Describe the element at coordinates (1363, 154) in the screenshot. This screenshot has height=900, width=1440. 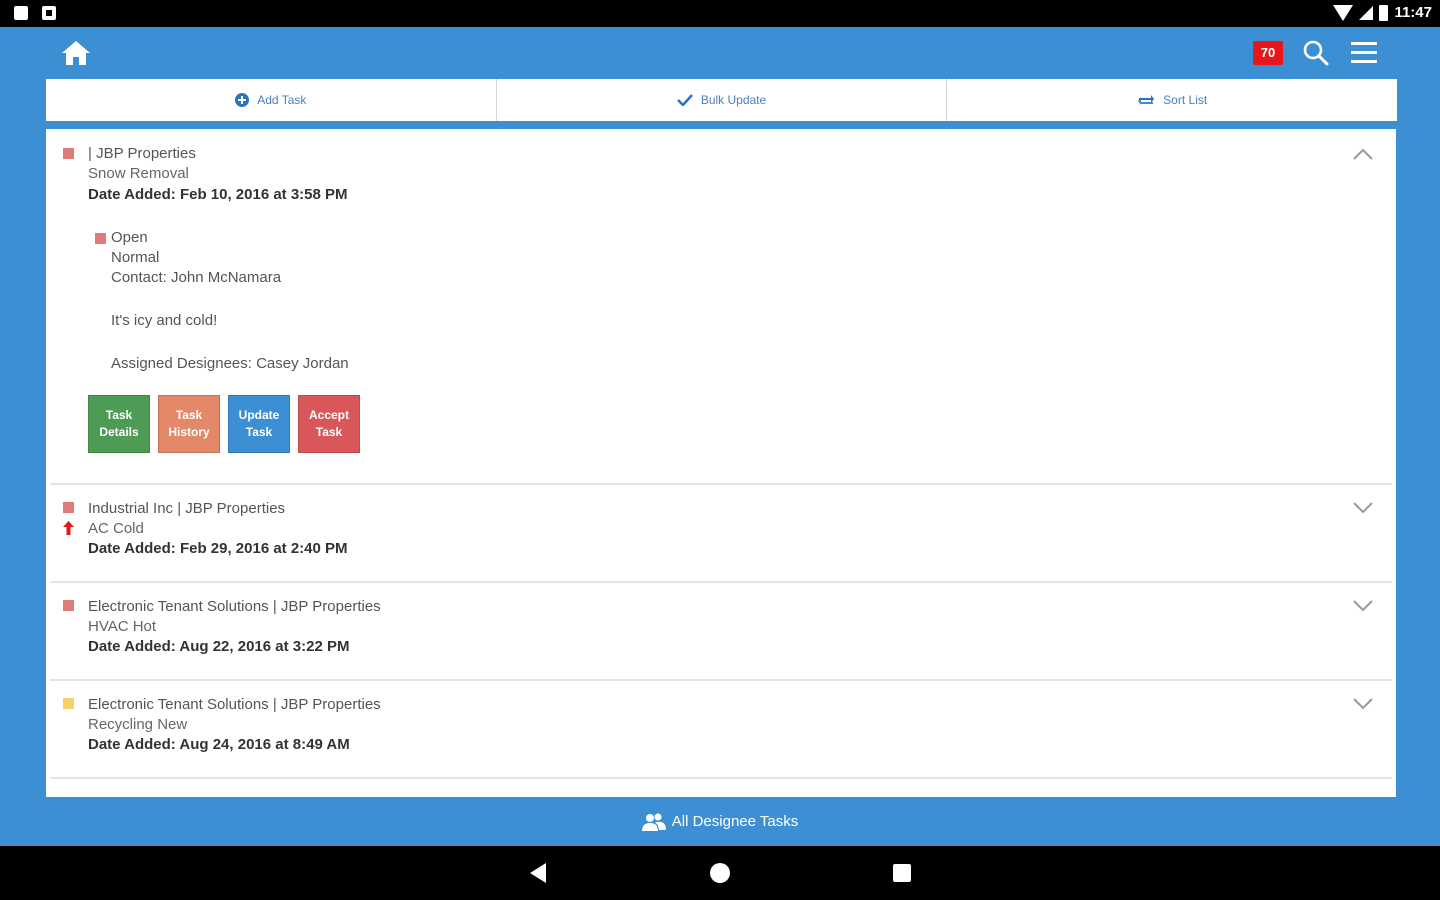
I see `chevron-up-icon` at that location.